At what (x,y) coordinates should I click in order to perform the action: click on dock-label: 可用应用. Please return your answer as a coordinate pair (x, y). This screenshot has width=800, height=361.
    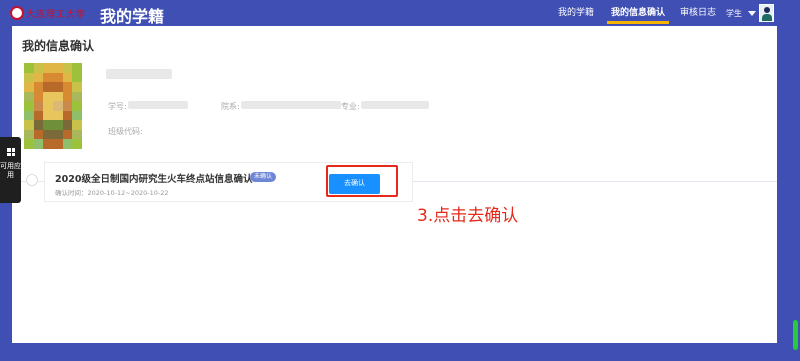
    Looking at the image, I should click on (10, 170).